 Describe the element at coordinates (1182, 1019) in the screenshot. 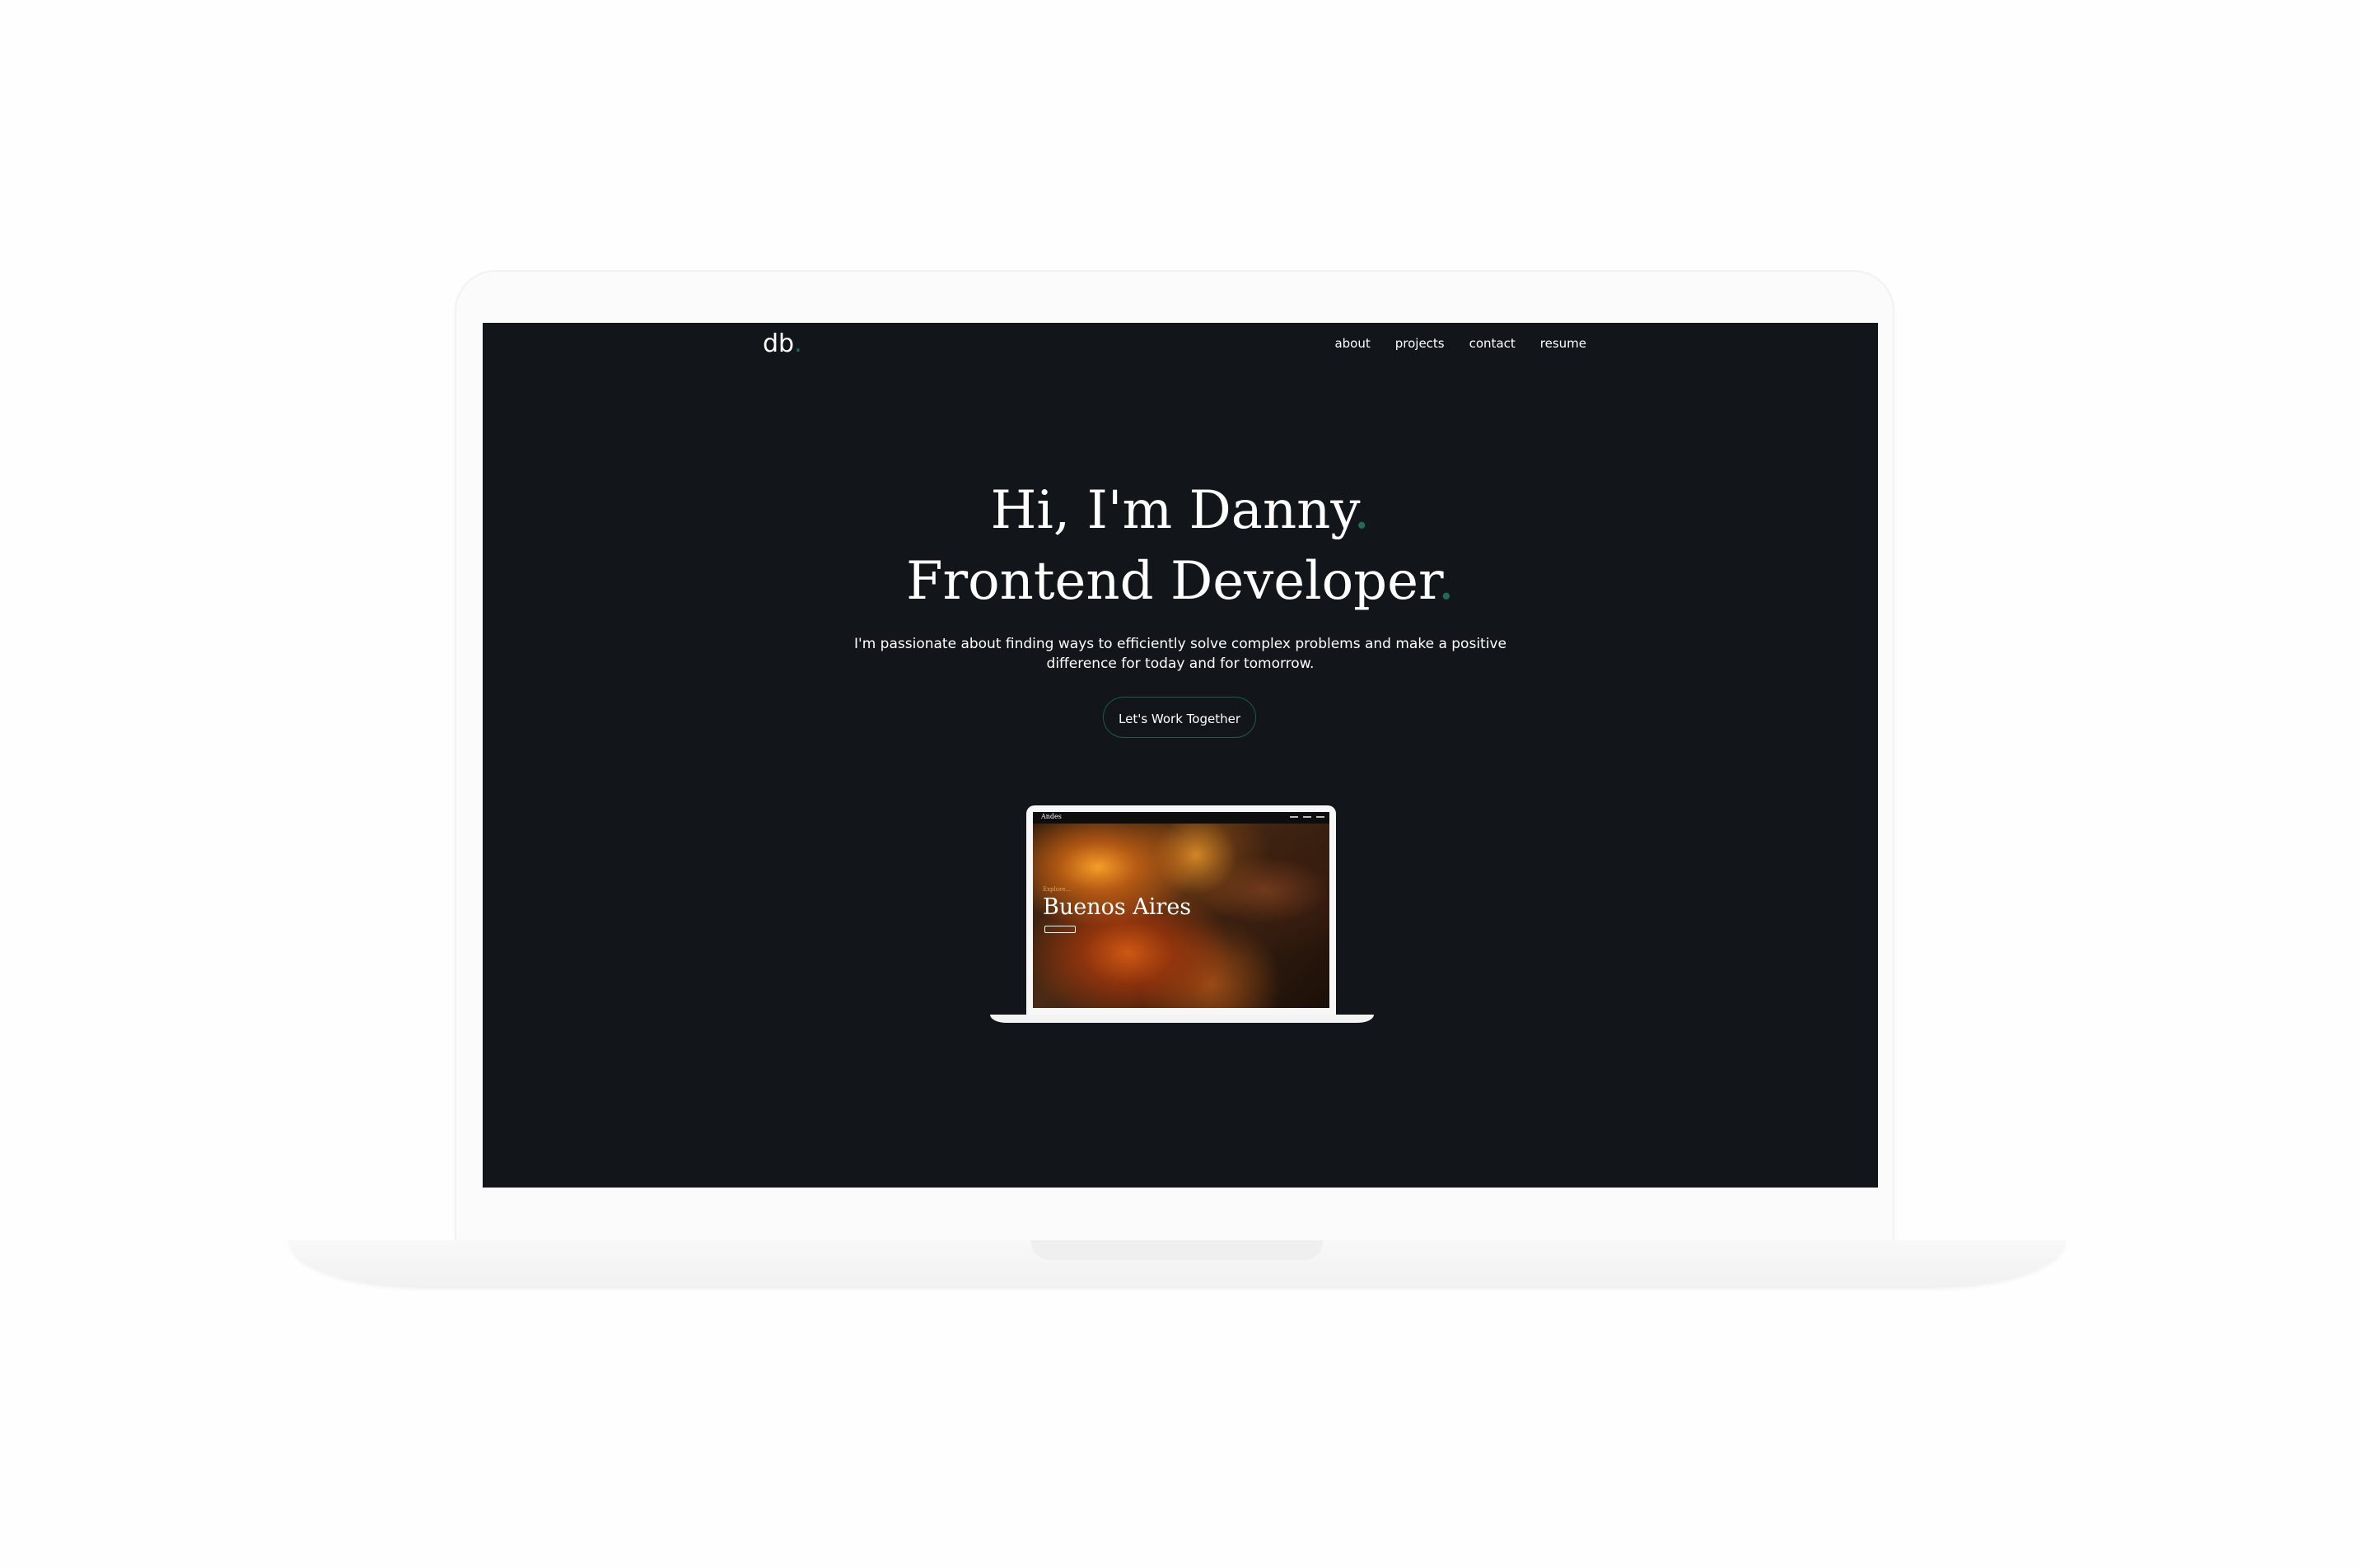

I see `project-preview-laptop-base` at that location.